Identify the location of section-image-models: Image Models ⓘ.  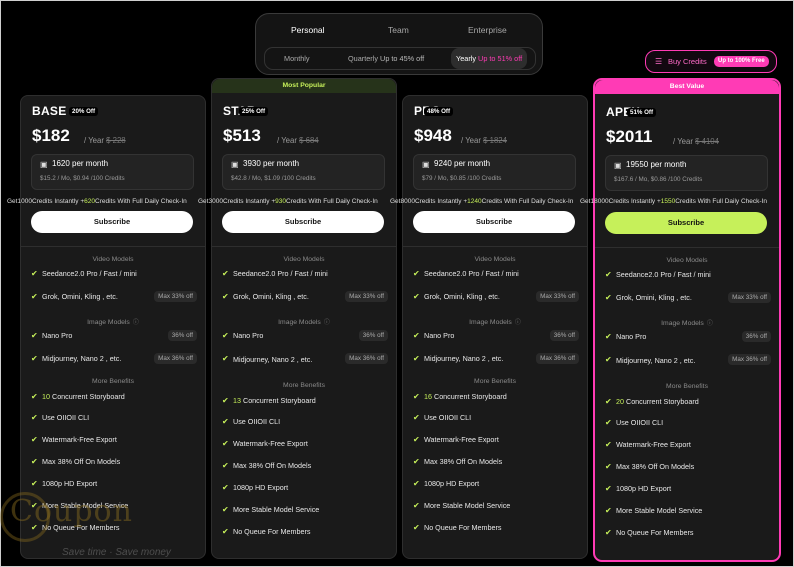
(113, 322).